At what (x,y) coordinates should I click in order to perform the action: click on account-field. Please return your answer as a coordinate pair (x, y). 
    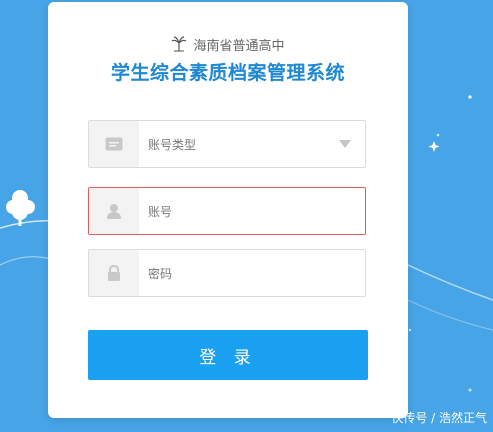
    Looking at the image, I should click on (229, 211).